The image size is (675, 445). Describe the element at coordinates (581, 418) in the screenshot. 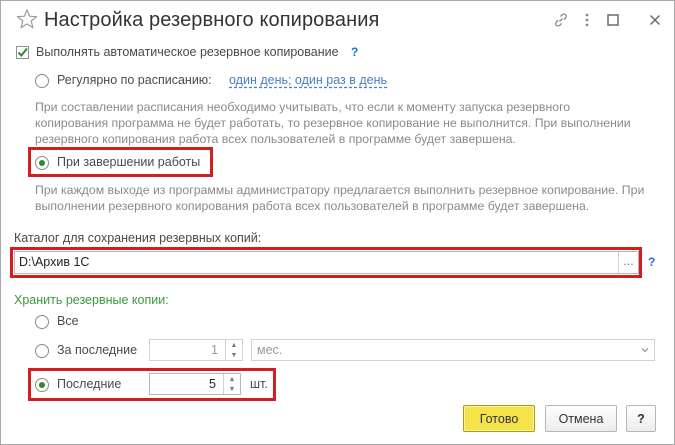

I see `cancel-button: Отмена` at that location.